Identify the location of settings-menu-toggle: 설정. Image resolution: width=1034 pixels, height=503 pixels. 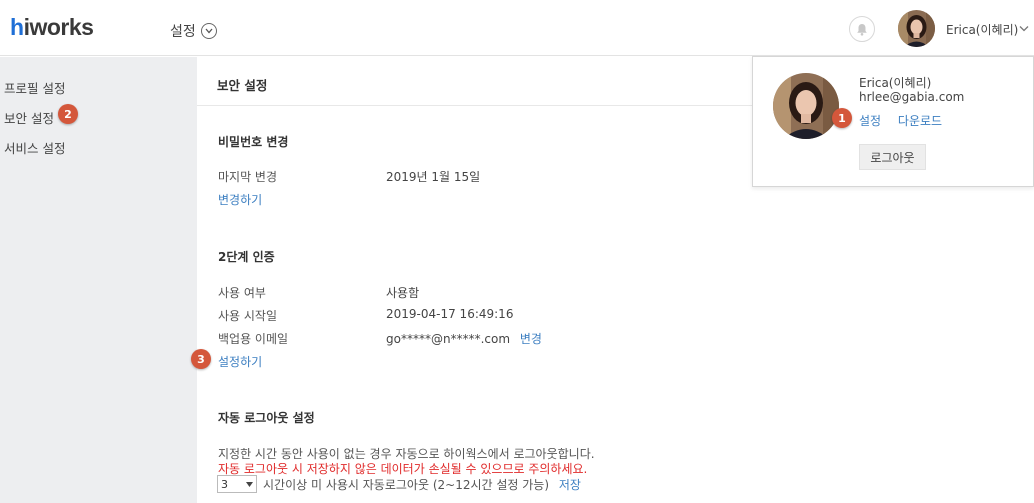
(193, 31).